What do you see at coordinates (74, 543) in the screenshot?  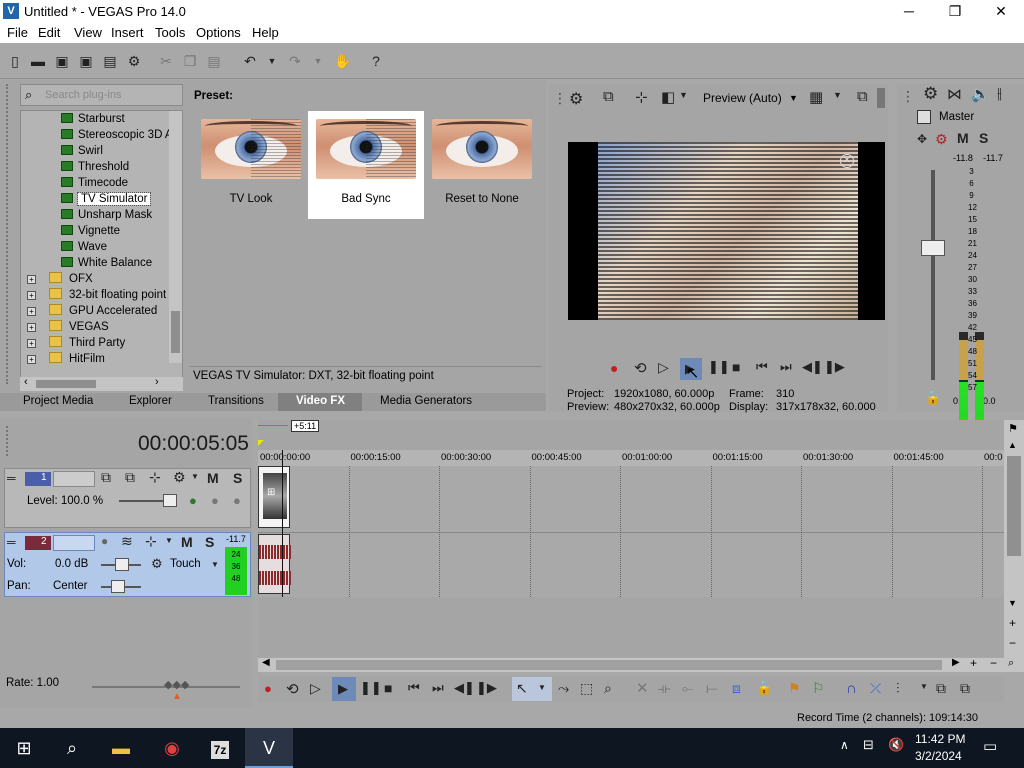 I see `track-name-field` at bounding box center [74, 543].